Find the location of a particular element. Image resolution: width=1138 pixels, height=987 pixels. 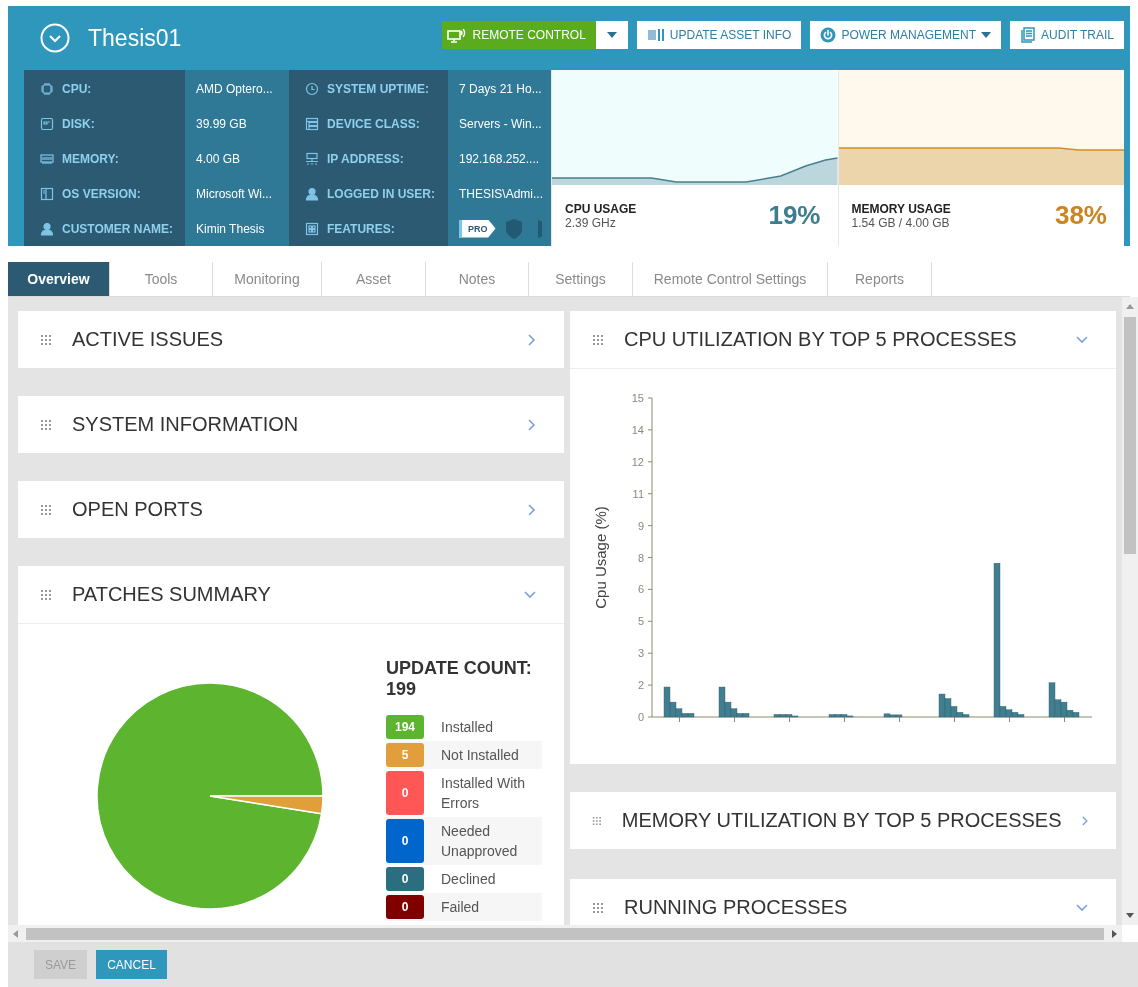

usage-detail: 1.54 GB / 4.00 GB is located at coordinates (901, 222).